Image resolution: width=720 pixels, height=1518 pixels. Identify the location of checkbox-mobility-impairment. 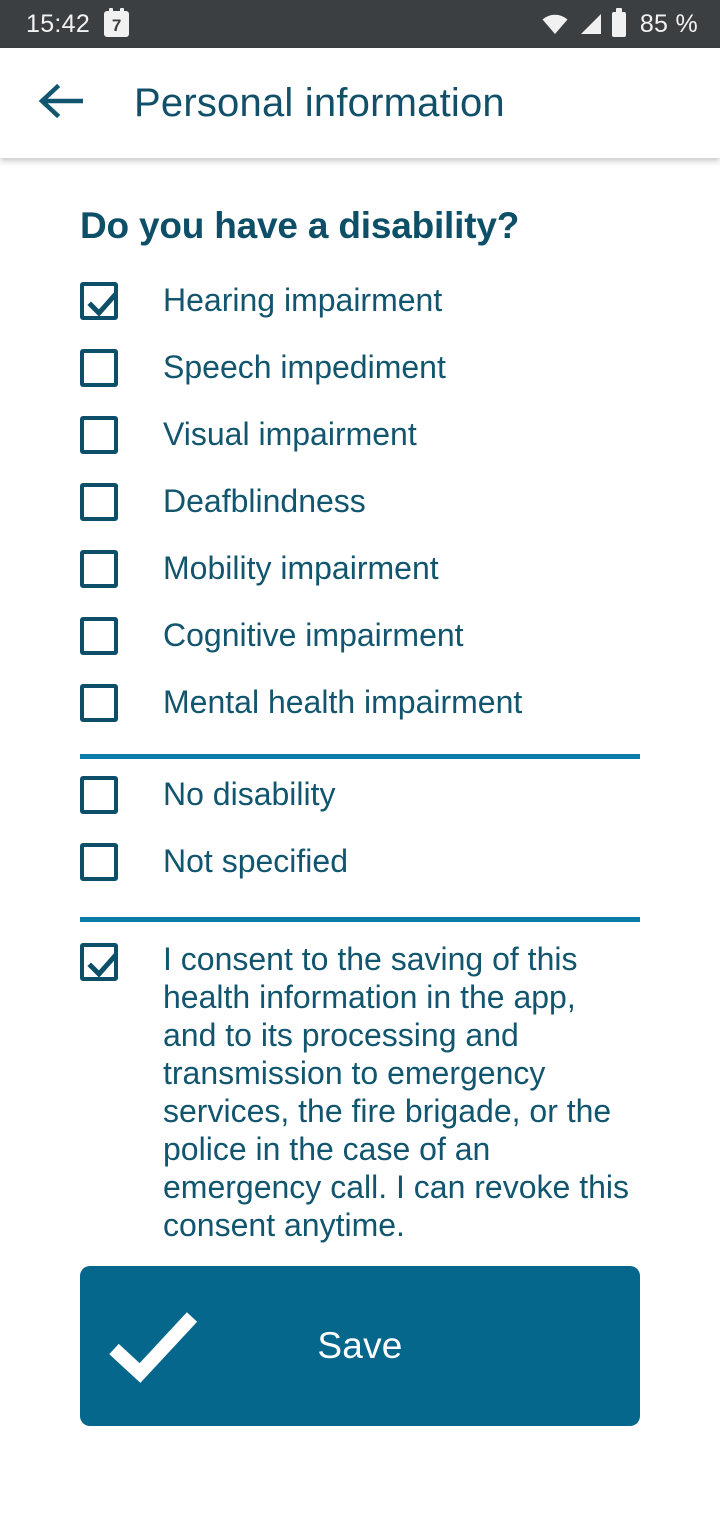
(99, 569).